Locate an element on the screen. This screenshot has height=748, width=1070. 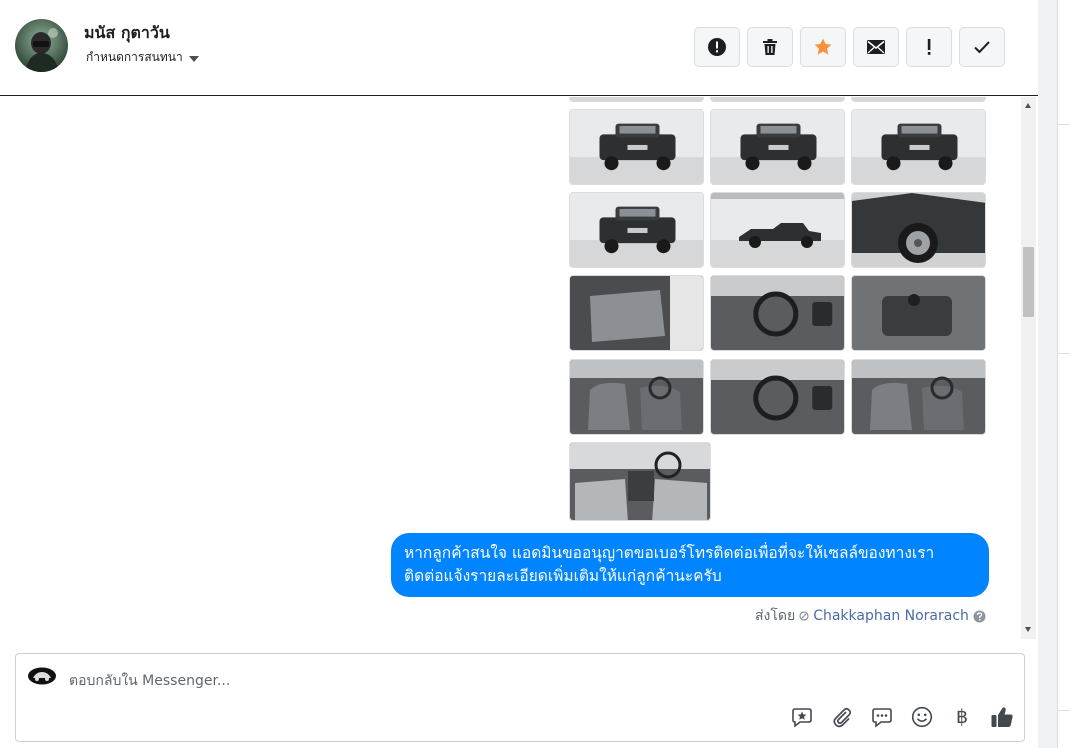
scroll-up-arrow-icon is located at coordinates (1028, 105).